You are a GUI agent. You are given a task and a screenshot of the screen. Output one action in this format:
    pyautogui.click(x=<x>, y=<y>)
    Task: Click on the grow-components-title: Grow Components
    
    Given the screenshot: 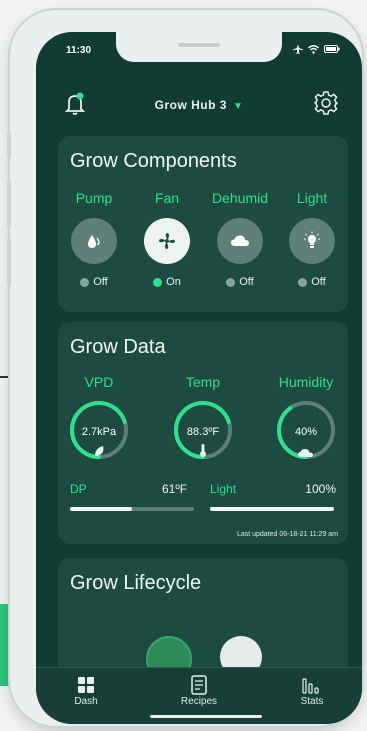 What is the action you would take?
    pyautogui.click(x=153, y=161)
    